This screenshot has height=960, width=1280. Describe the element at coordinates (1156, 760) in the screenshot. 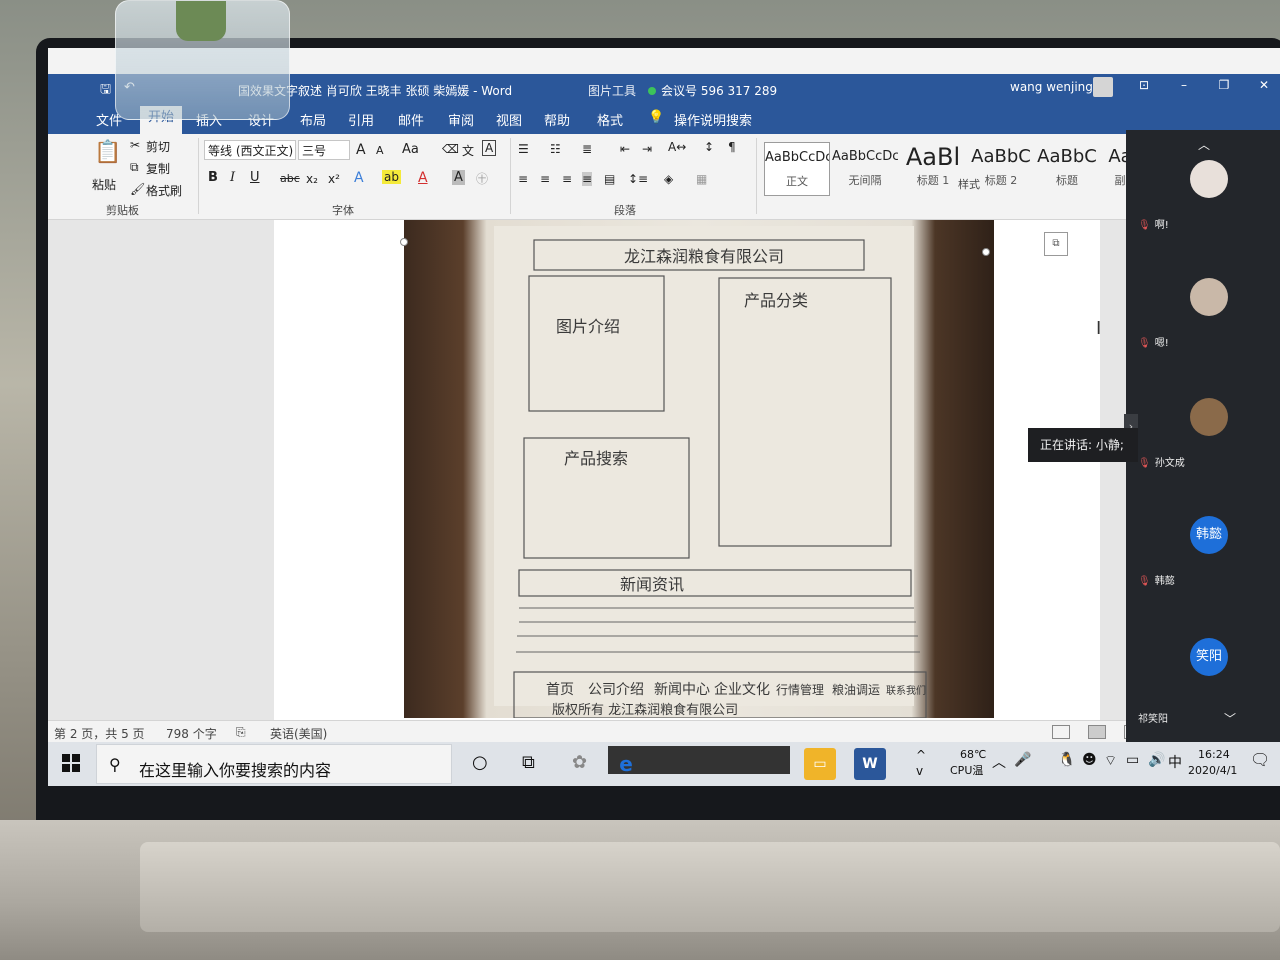

I see `volume-icon: 🔊` at that location.